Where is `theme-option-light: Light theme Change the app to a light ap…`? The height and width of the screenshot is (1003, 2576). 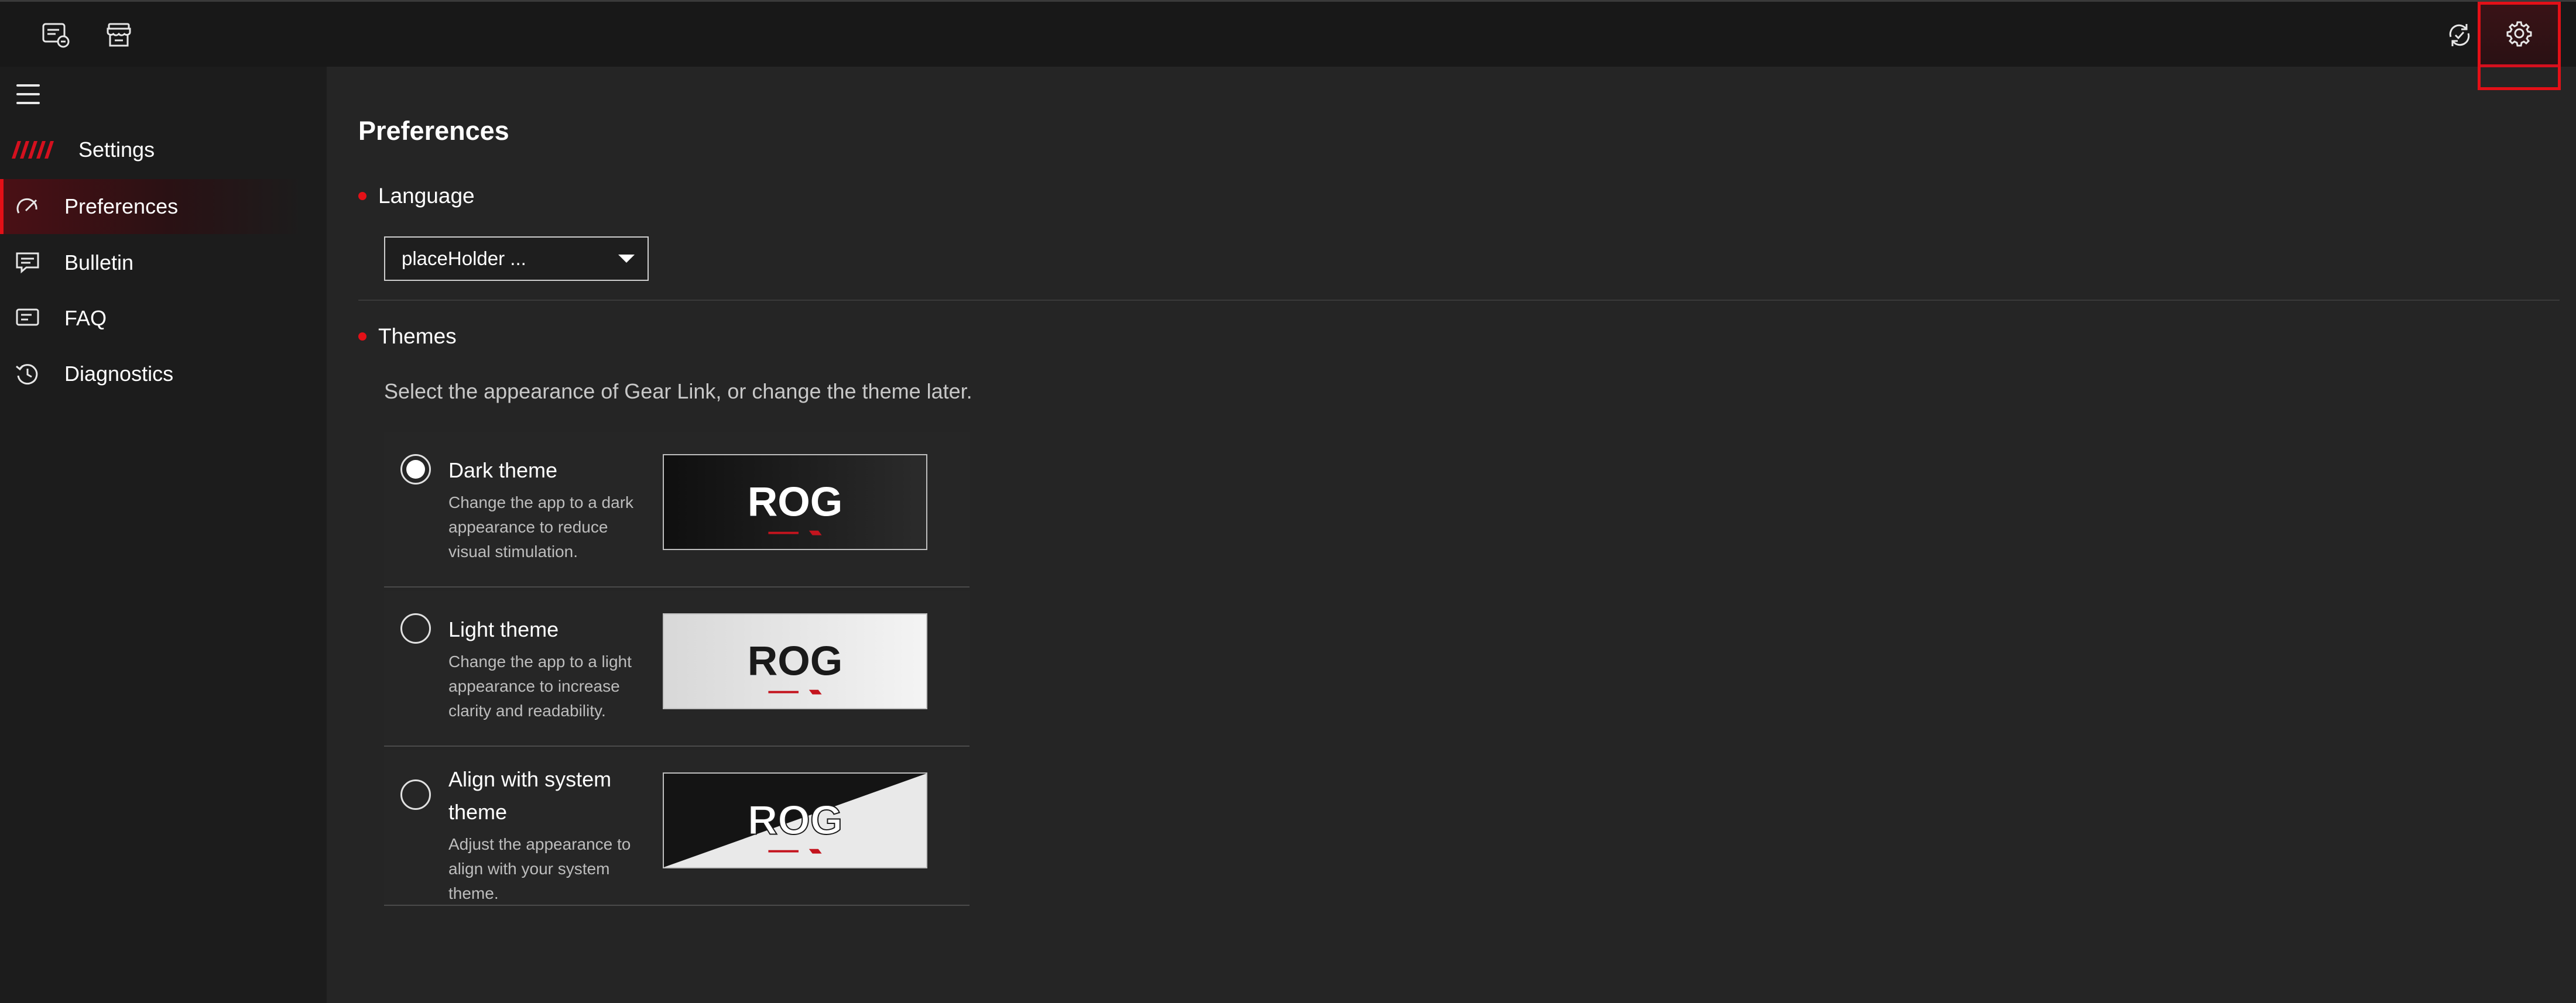 theme-option-light: Light theme Change the app to a light ap… is located at coordinates (677, 669).